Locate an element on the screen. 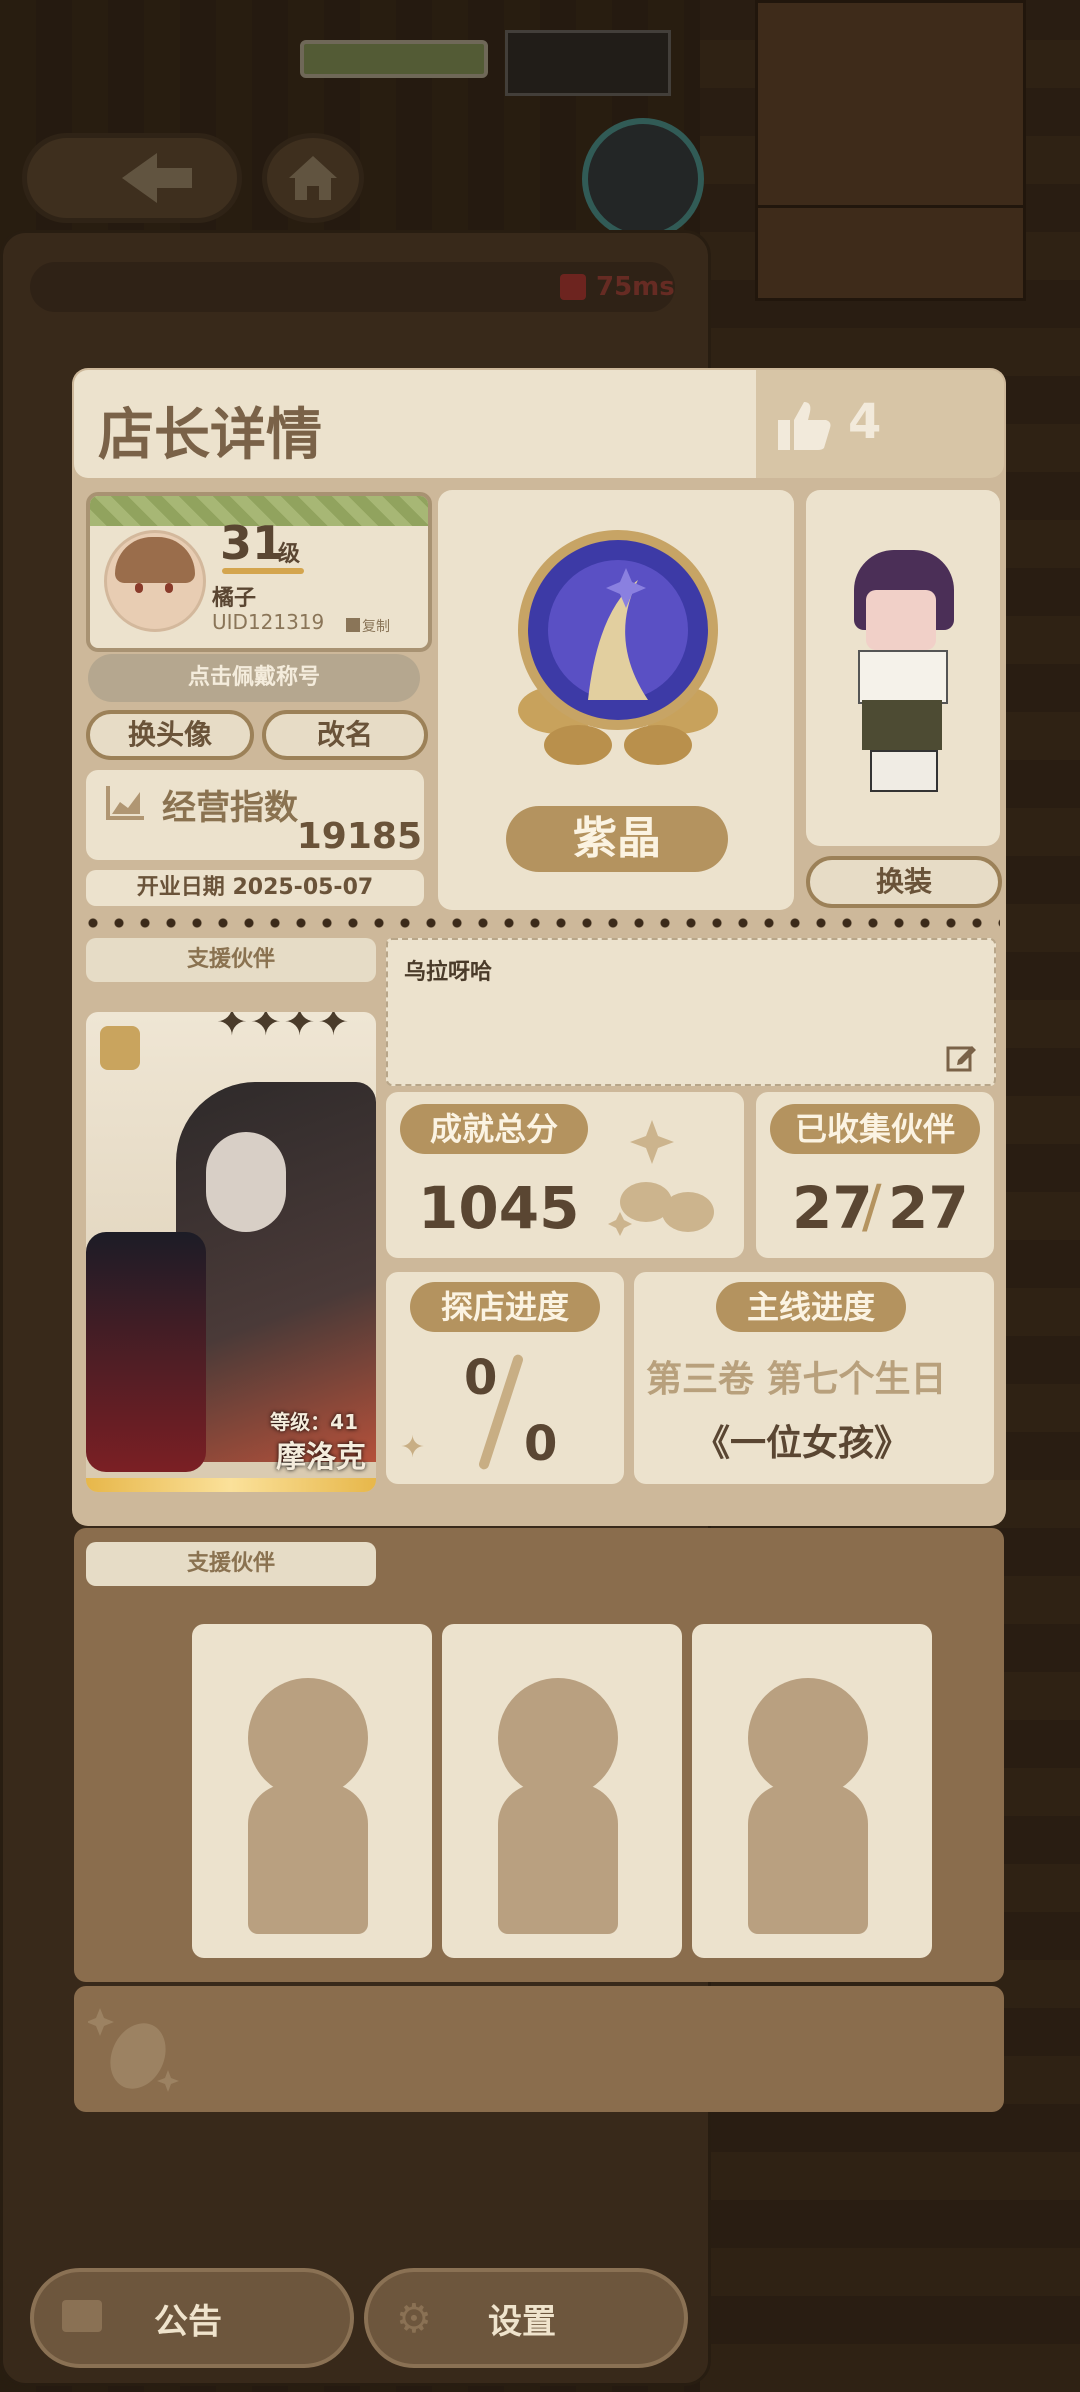 The width and height of the screenshot is (1080, 2392). coffee-bean-icon is located at coordinates (661, 1178).